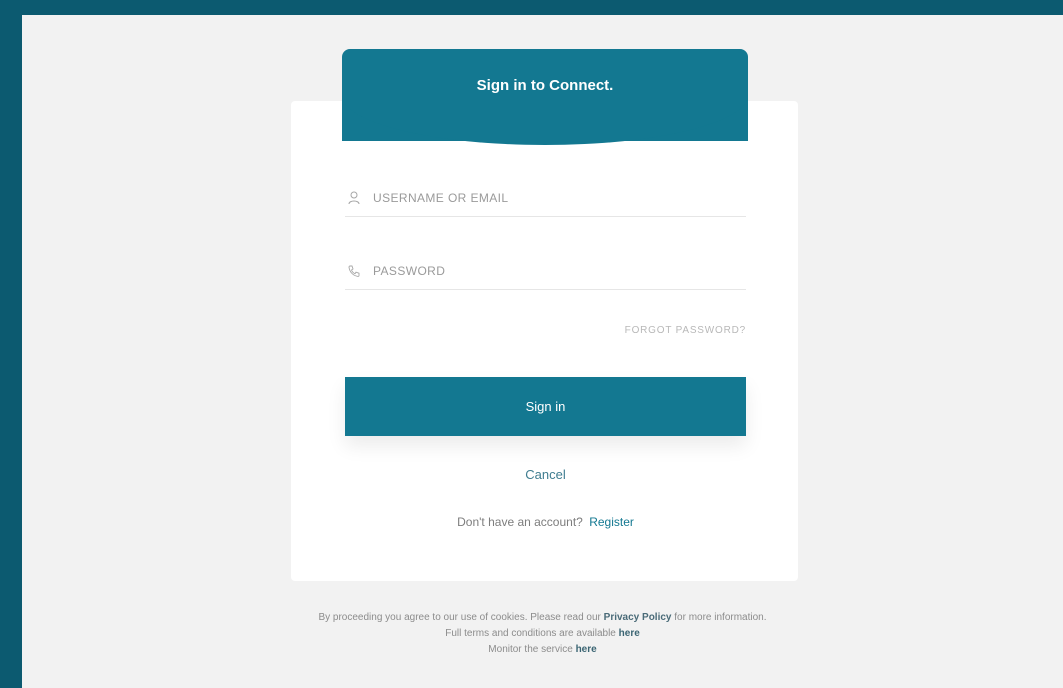 The width and height of the screenshot is (1063, 688). I want to click on cancel-link: Cancel, so click(545, 474).